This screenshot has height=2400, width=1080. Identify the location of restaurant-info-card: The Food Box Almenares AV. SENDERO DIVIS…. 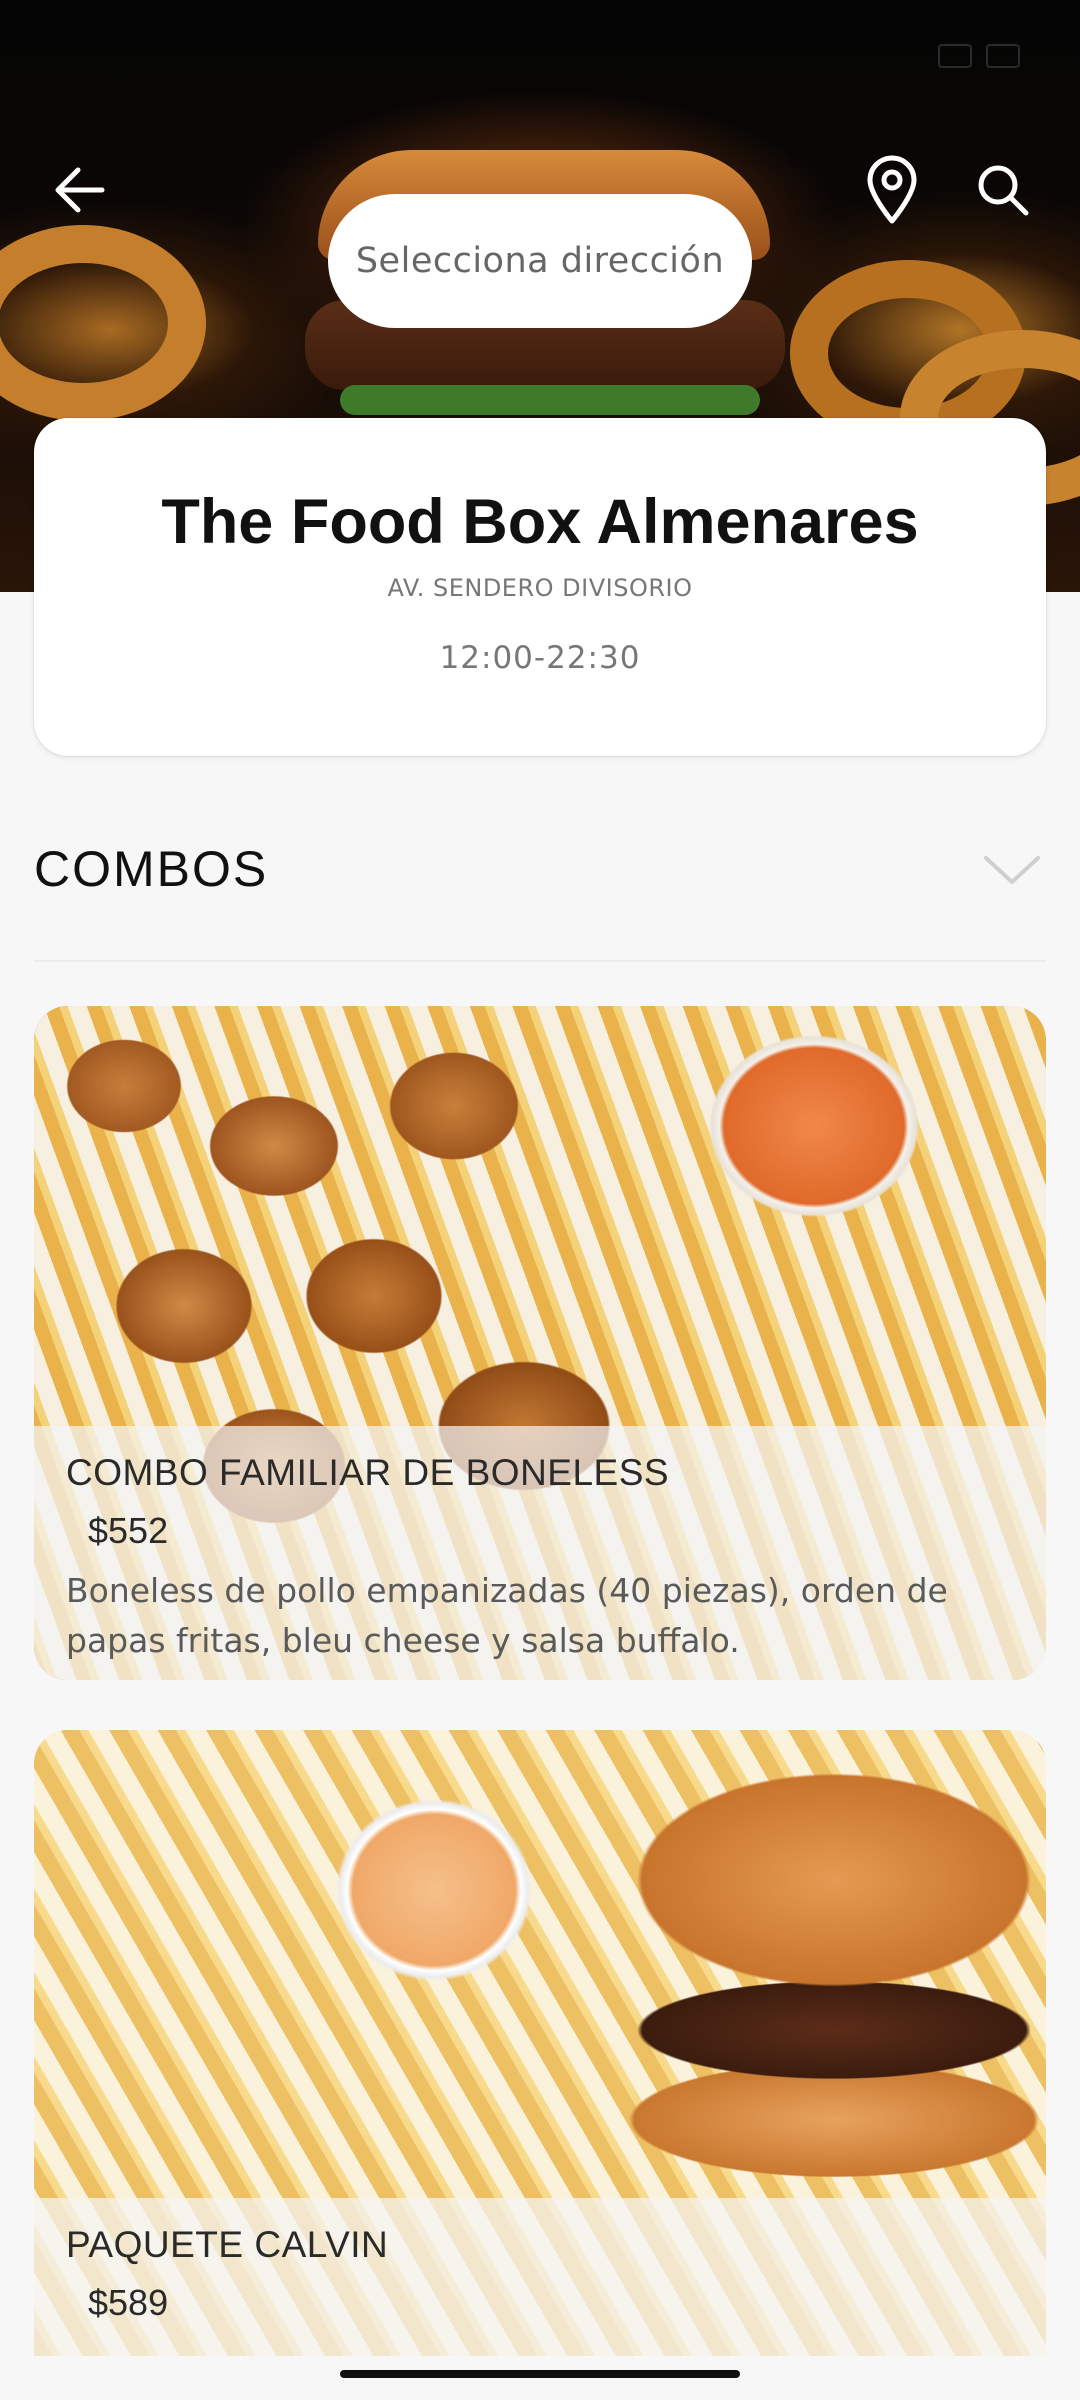
(540, 587).